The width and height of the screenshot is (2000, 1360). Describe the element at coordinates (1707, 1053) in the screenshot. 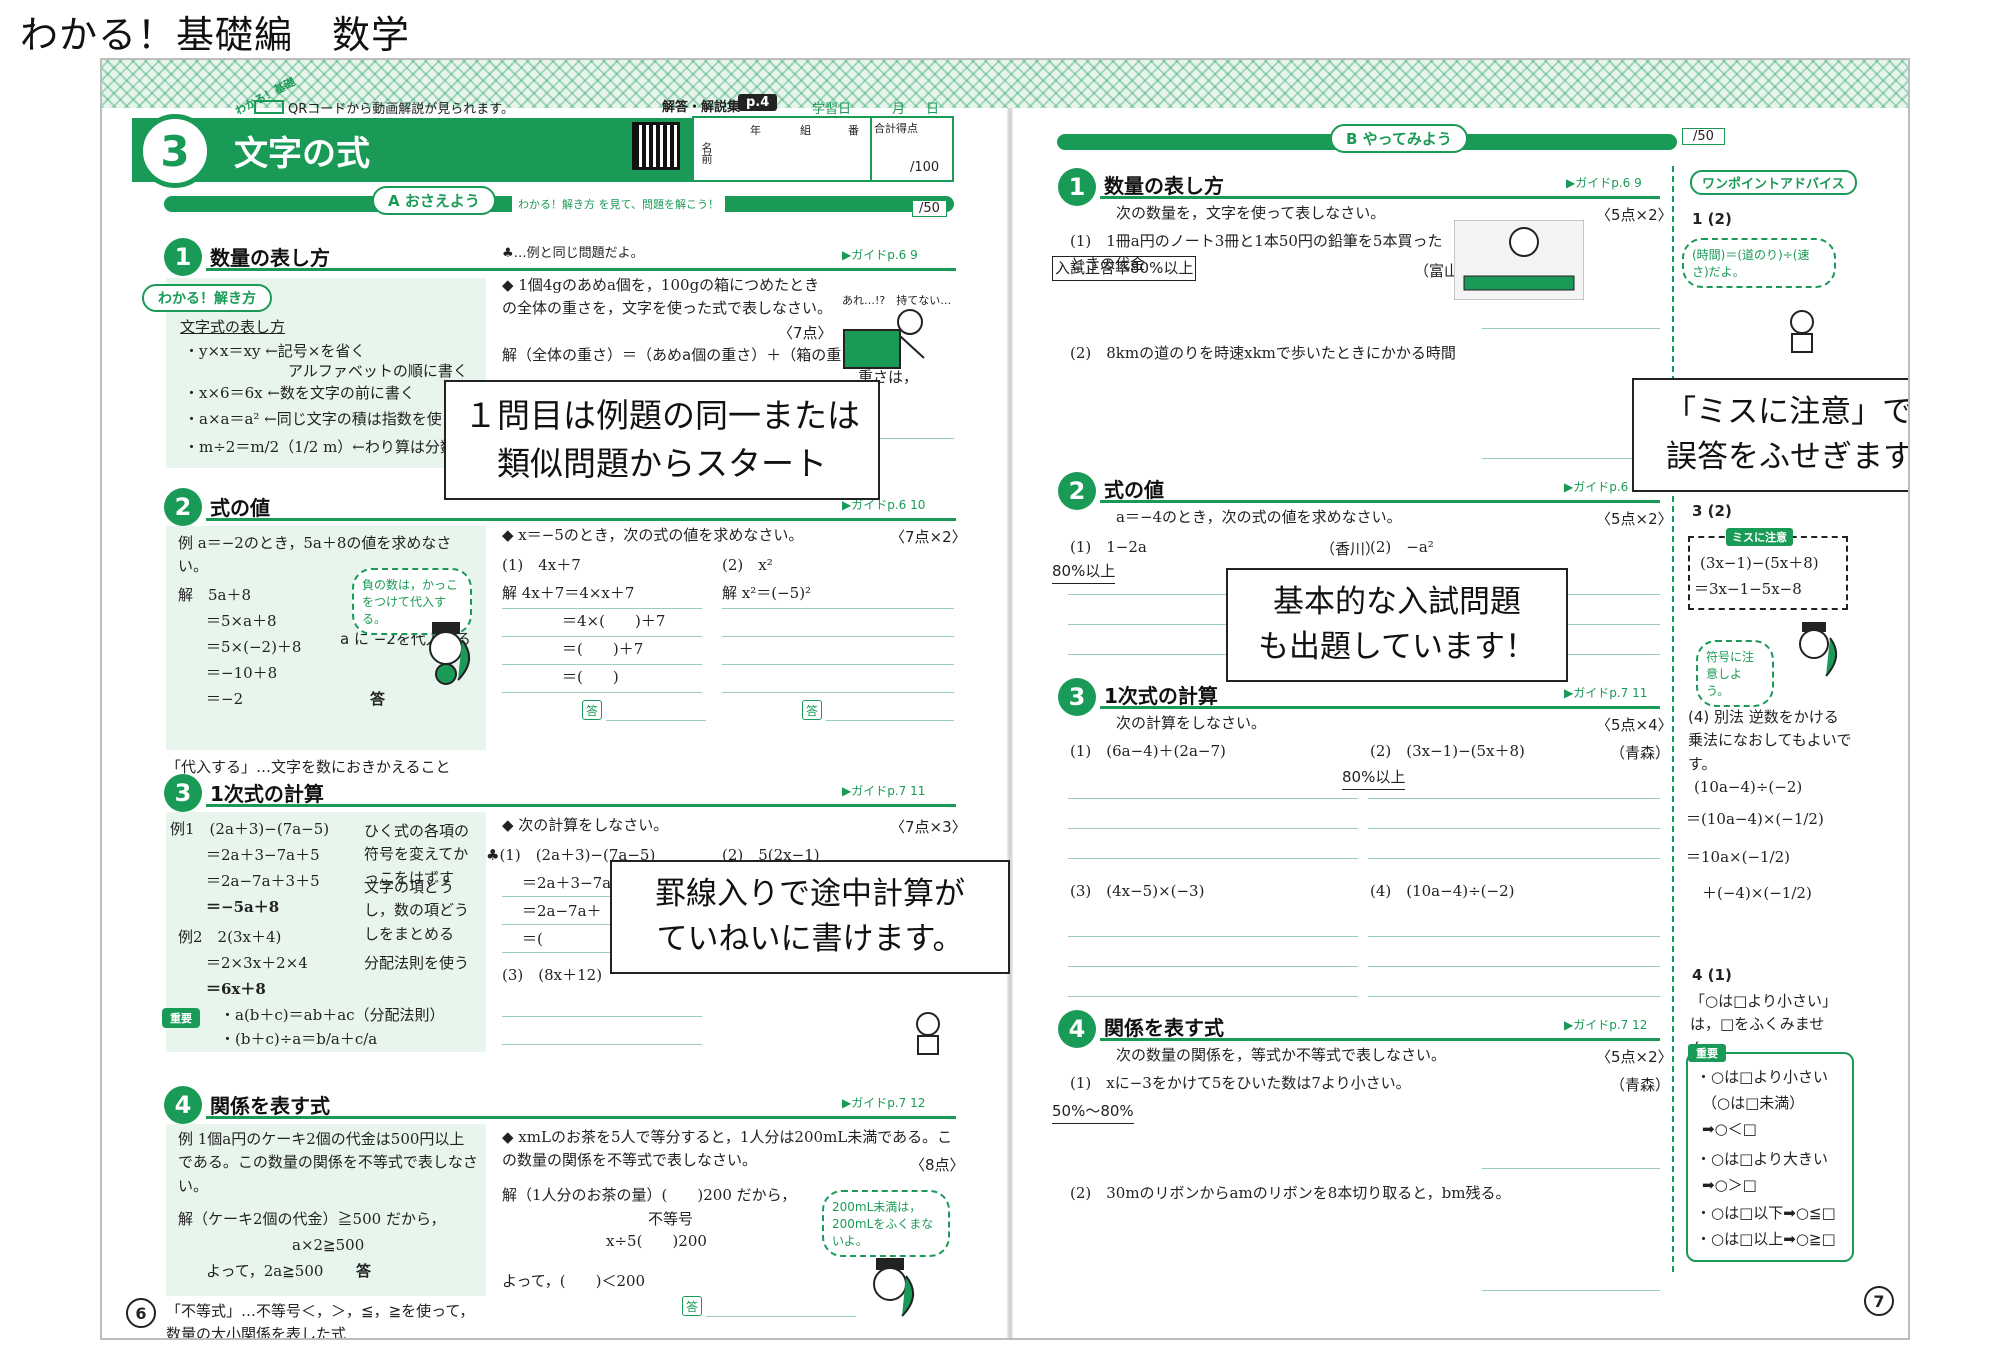

I see `key-badge: 重要` at that location.